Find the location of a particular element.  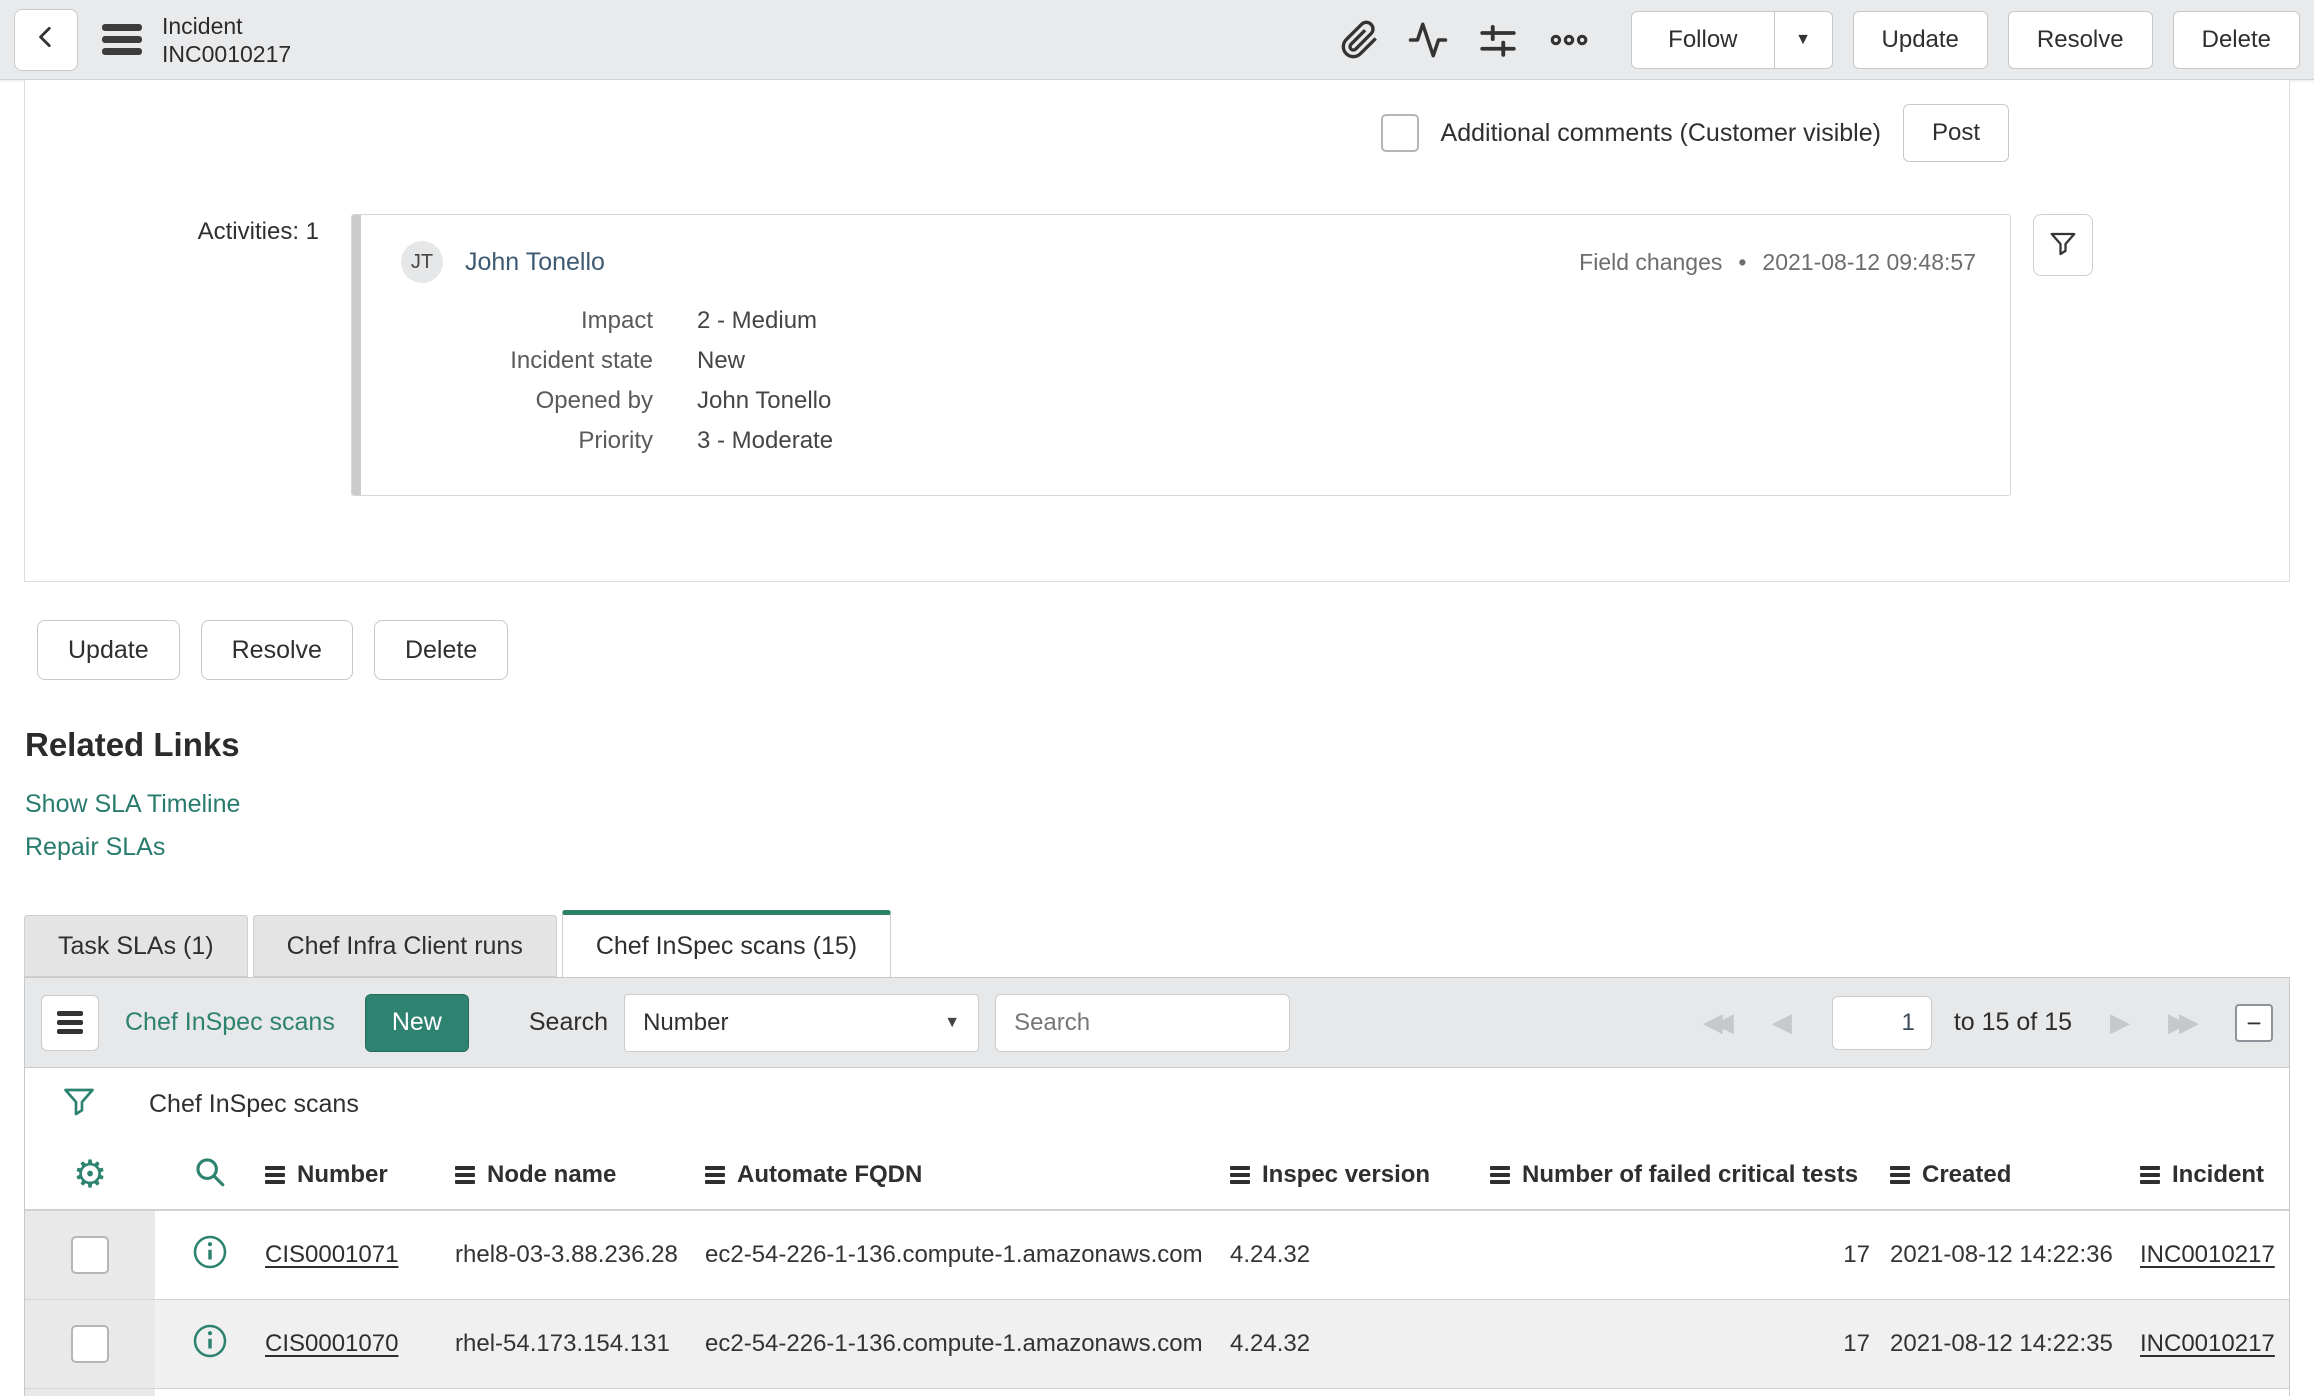

search-label: Search is located at coordinates (568, 1022).